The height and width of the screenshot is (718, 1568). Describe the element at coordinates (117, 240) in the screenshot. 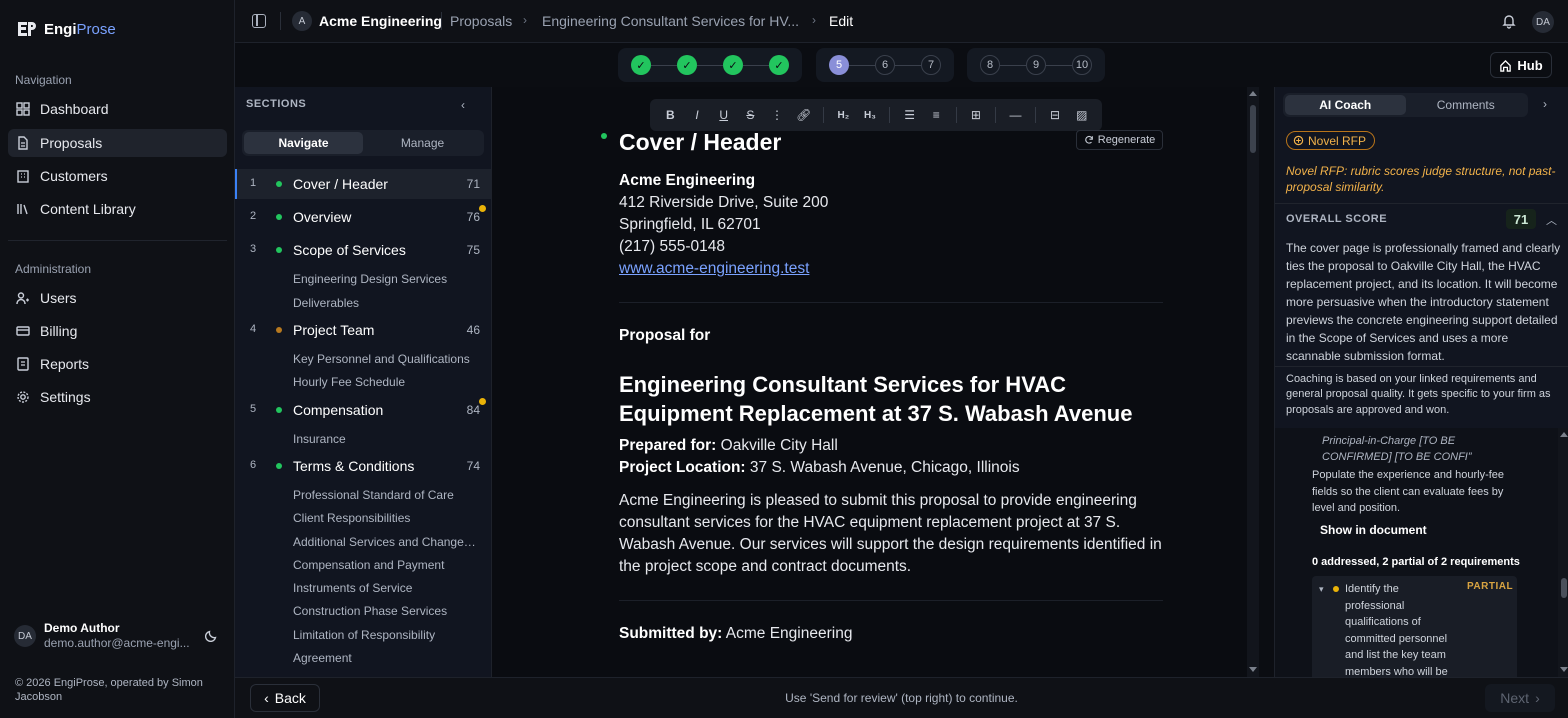

I see `sidebar-divider` at that location.